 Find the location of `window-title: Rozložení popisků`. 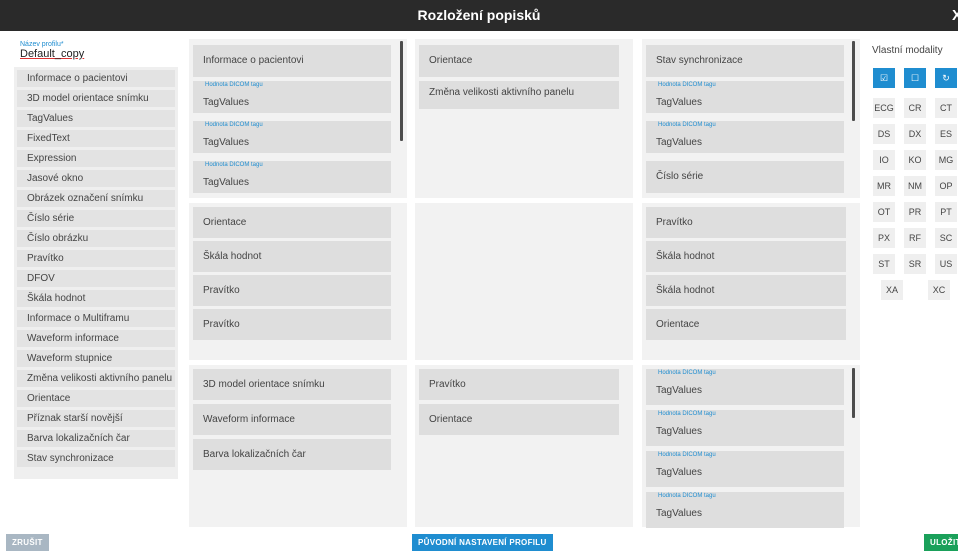

window-title: Rozložení popisků is located at coordinates (479, 15).